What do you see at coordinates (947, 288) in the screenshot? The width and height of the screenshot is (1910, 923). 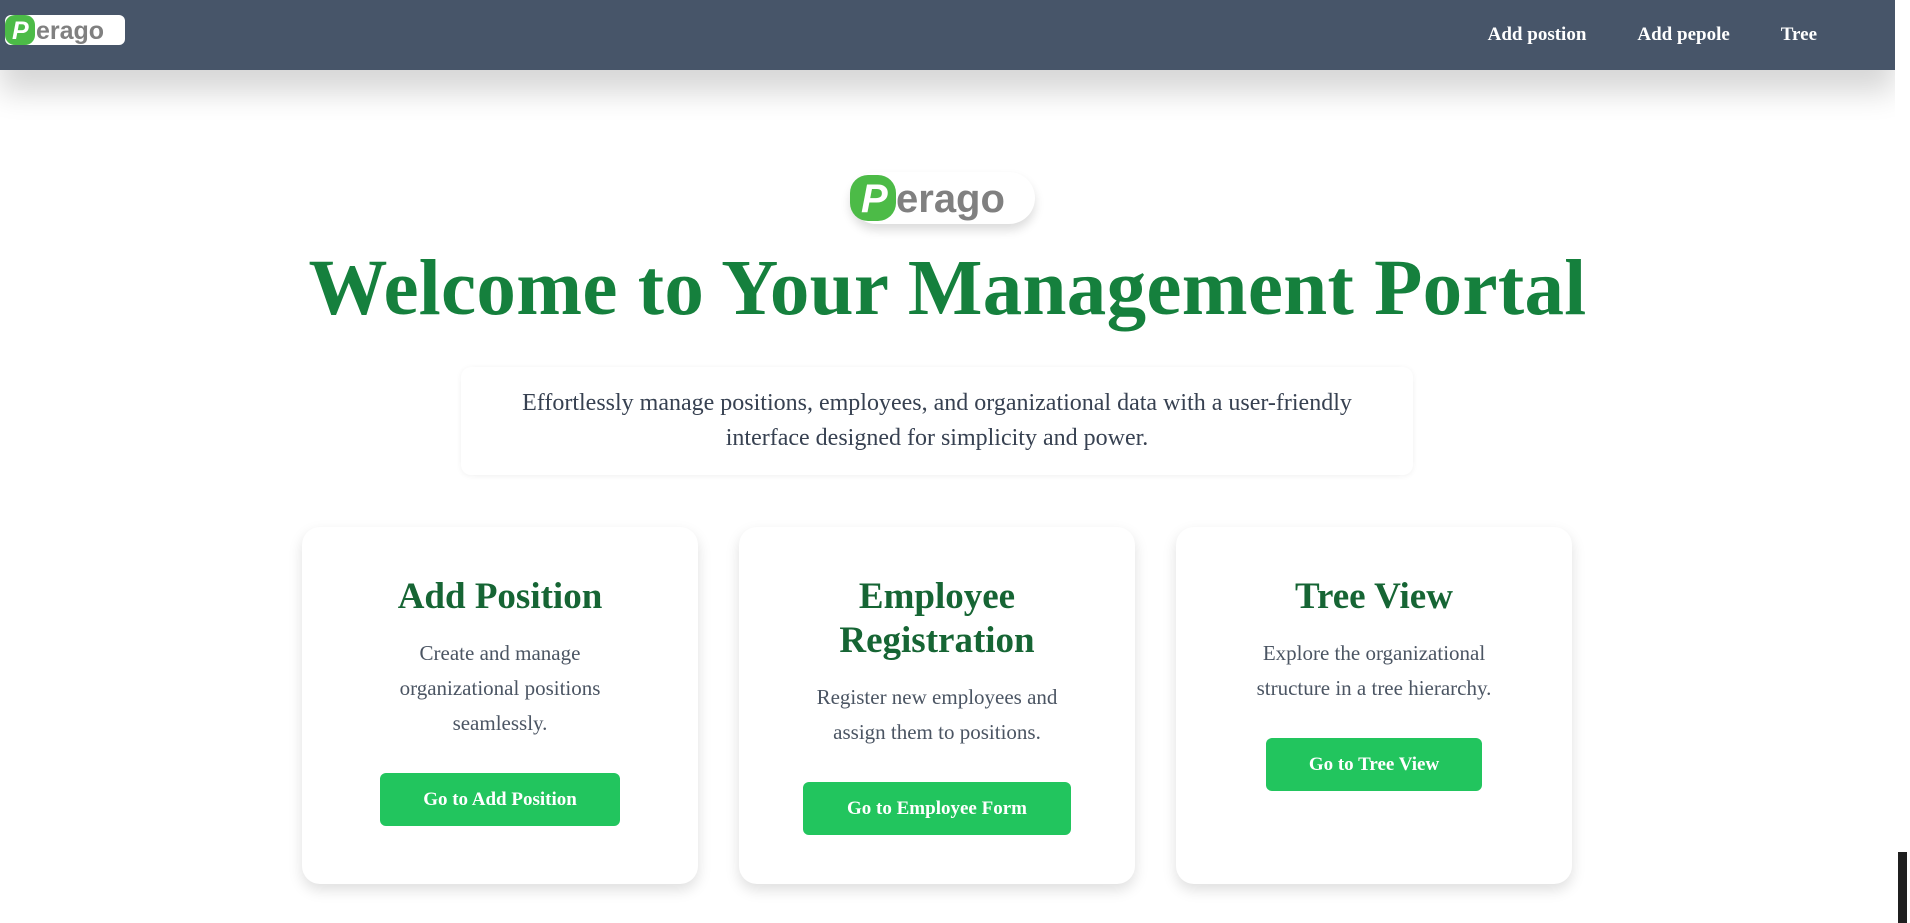 I see `page-title: Welcome to Your Management Portal` at bounding box center [947, 288].